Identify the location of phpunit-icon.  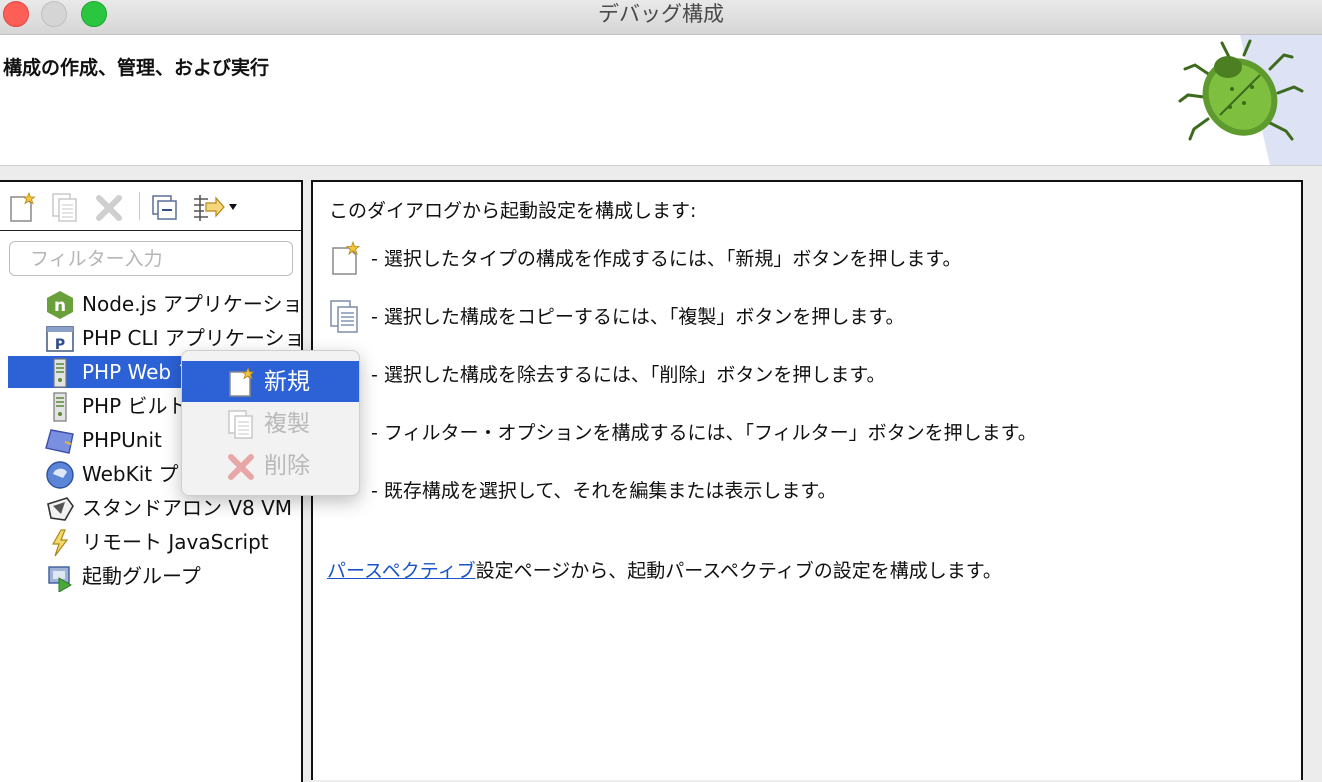
(59, 441).